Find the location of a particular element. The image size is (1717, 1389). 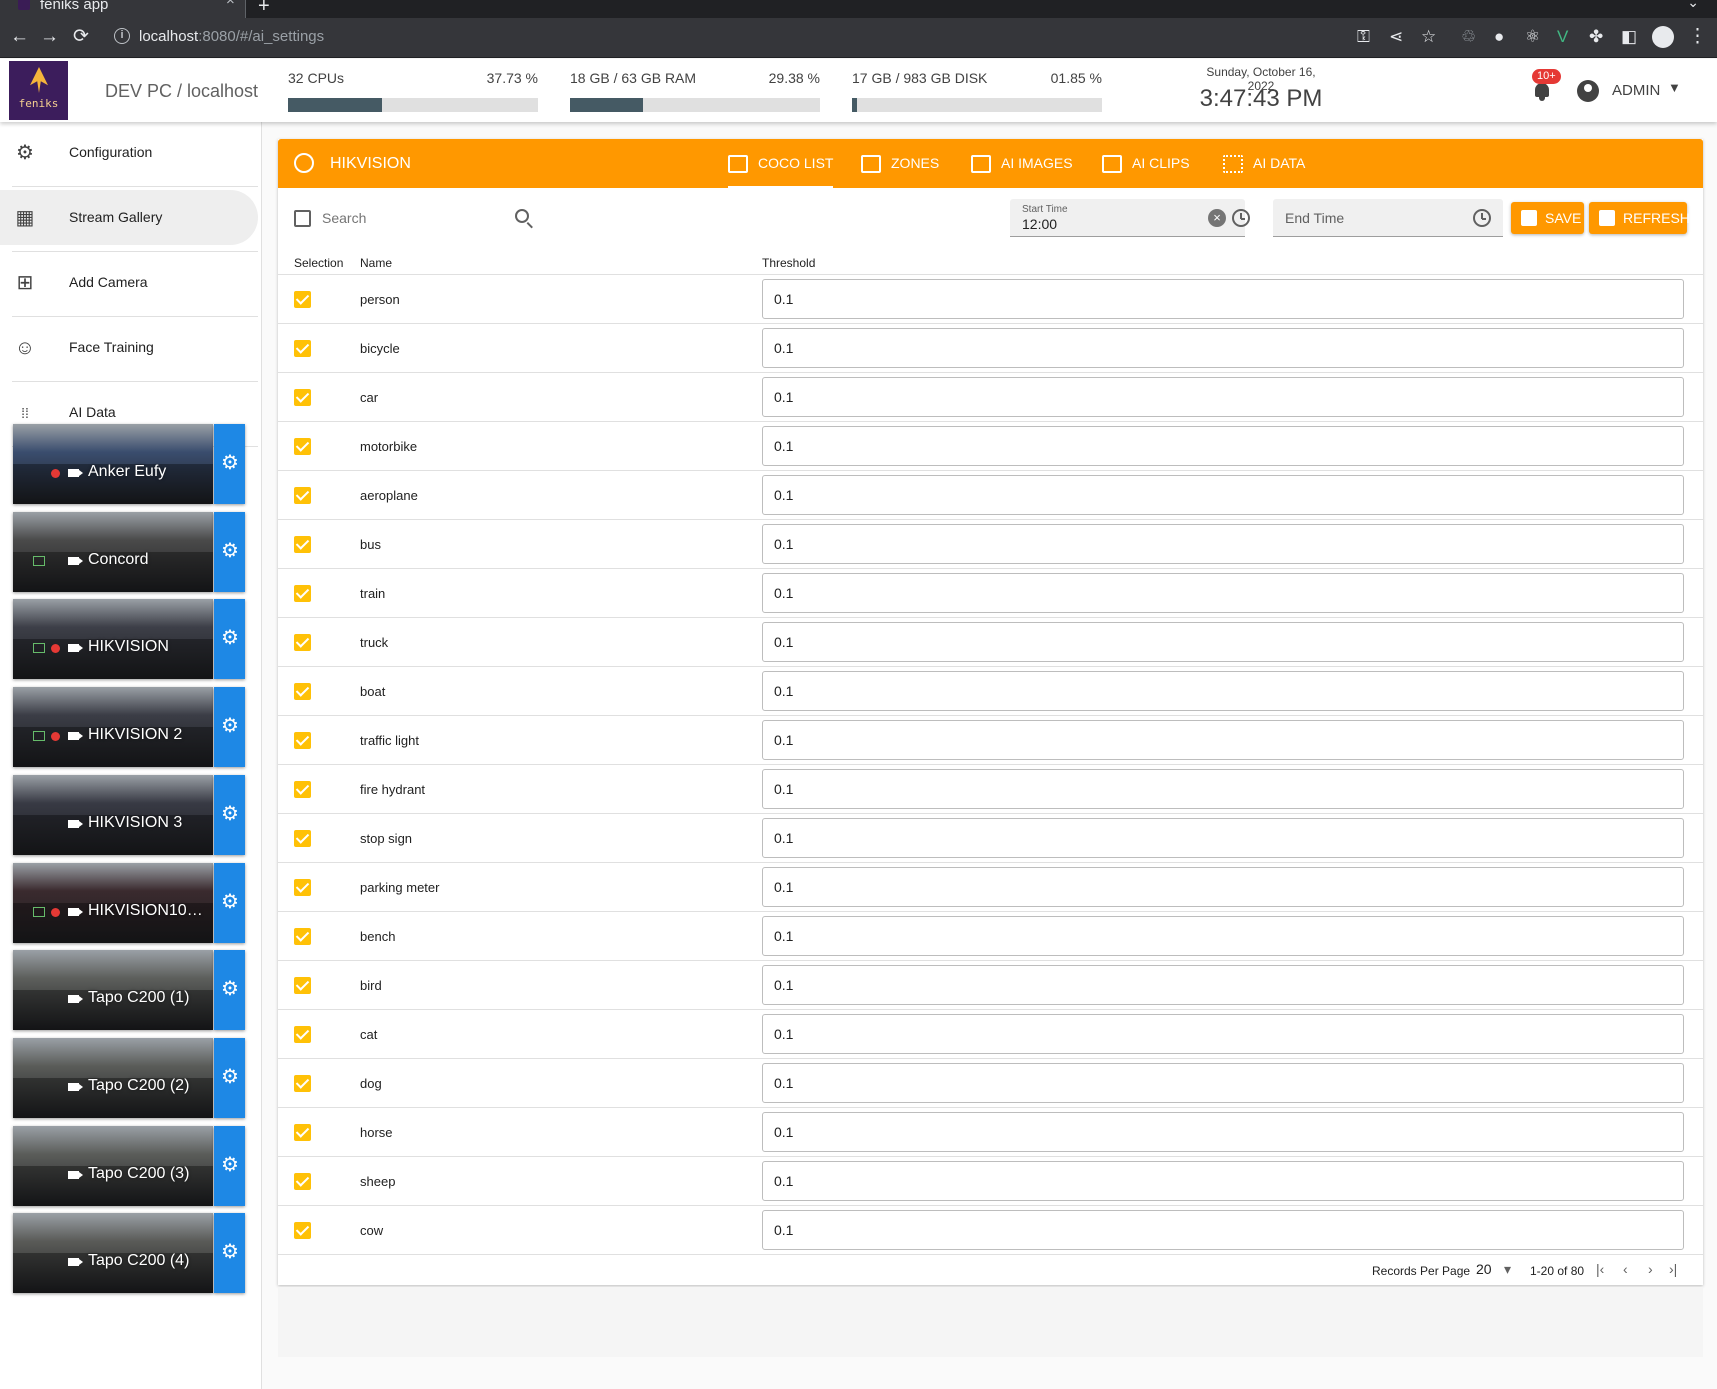

search-icon is located at coordinates (522, 216).